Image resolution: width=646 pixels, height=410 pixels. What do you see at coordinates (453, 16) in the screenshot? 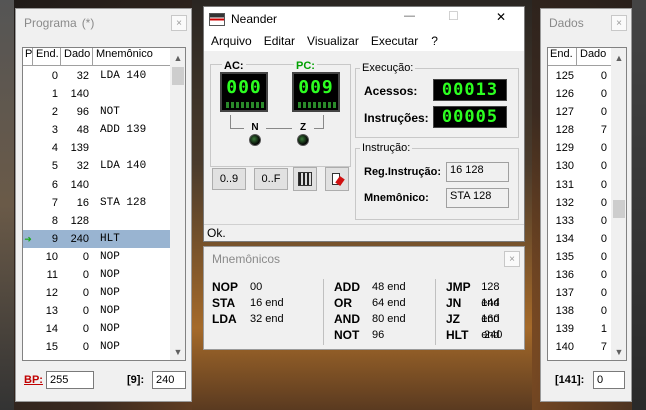
I see `maximize-icon: ☐` at bounding box center [453, 16].